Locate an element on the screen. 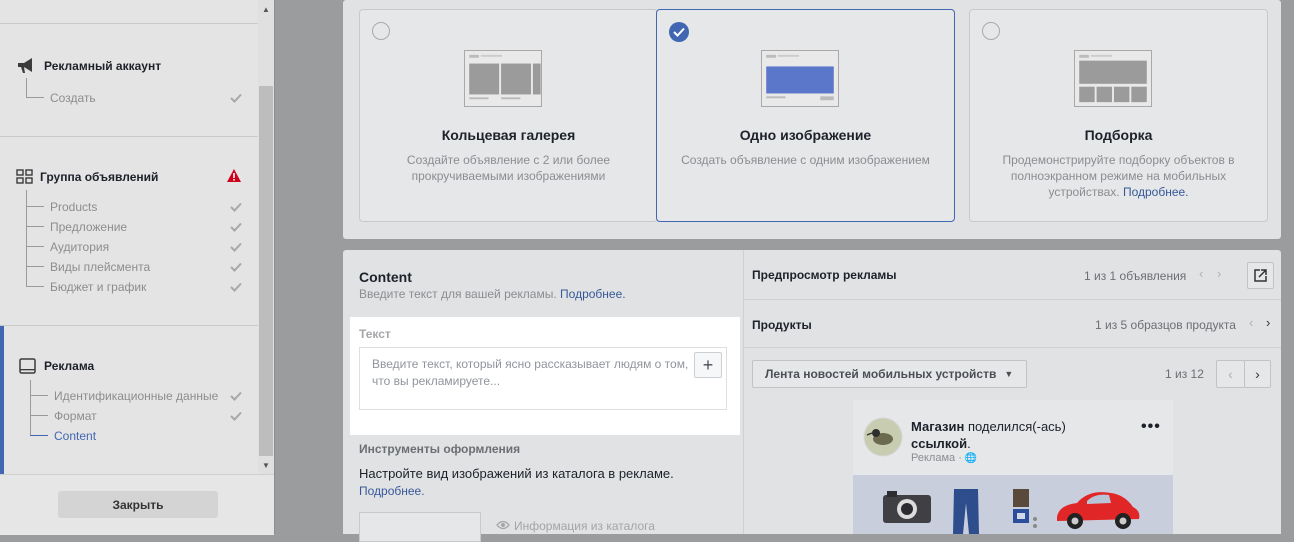 This screenshot has width=1294, height=542. sidebar-item-identity: Идентификационные данные is located at coordinates (136, 396).